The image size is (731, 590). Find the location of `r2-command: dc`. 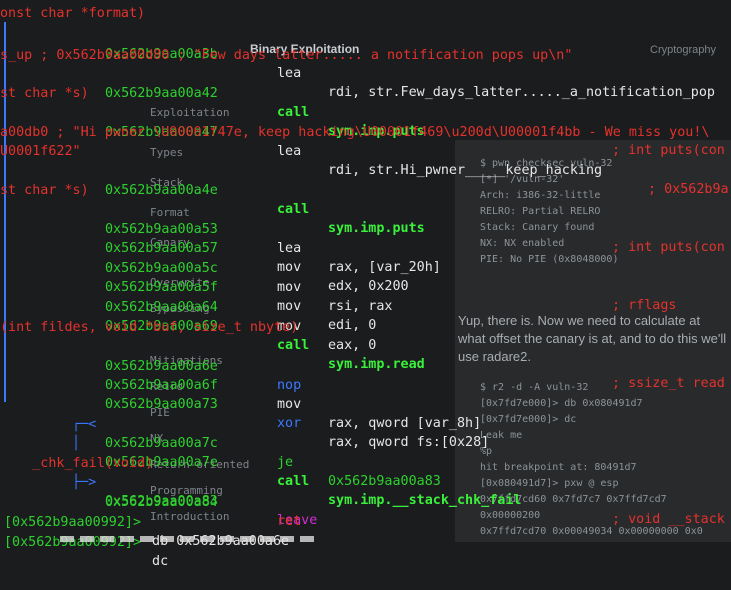

r2-command: dc is located at coordinates (156, 561).